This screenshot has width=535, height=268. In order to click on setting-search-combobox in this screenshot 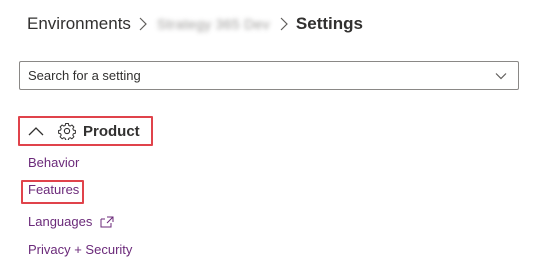, I will do `click(269, 75)`.